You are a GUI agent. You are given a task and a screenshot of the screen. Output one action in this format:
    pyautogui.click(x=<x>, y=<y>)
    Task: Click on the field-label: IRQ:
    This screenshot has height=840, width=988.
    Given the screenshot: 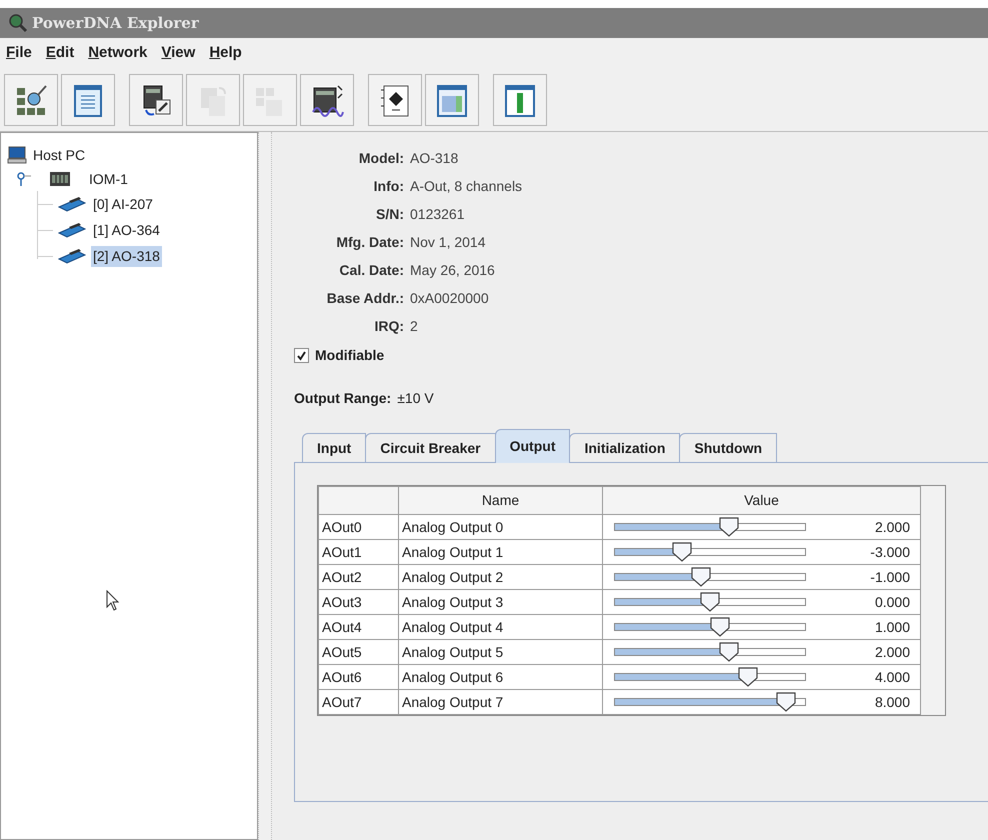 What is the action you would take?
    pyautogui.click(x=388, y=326)
    